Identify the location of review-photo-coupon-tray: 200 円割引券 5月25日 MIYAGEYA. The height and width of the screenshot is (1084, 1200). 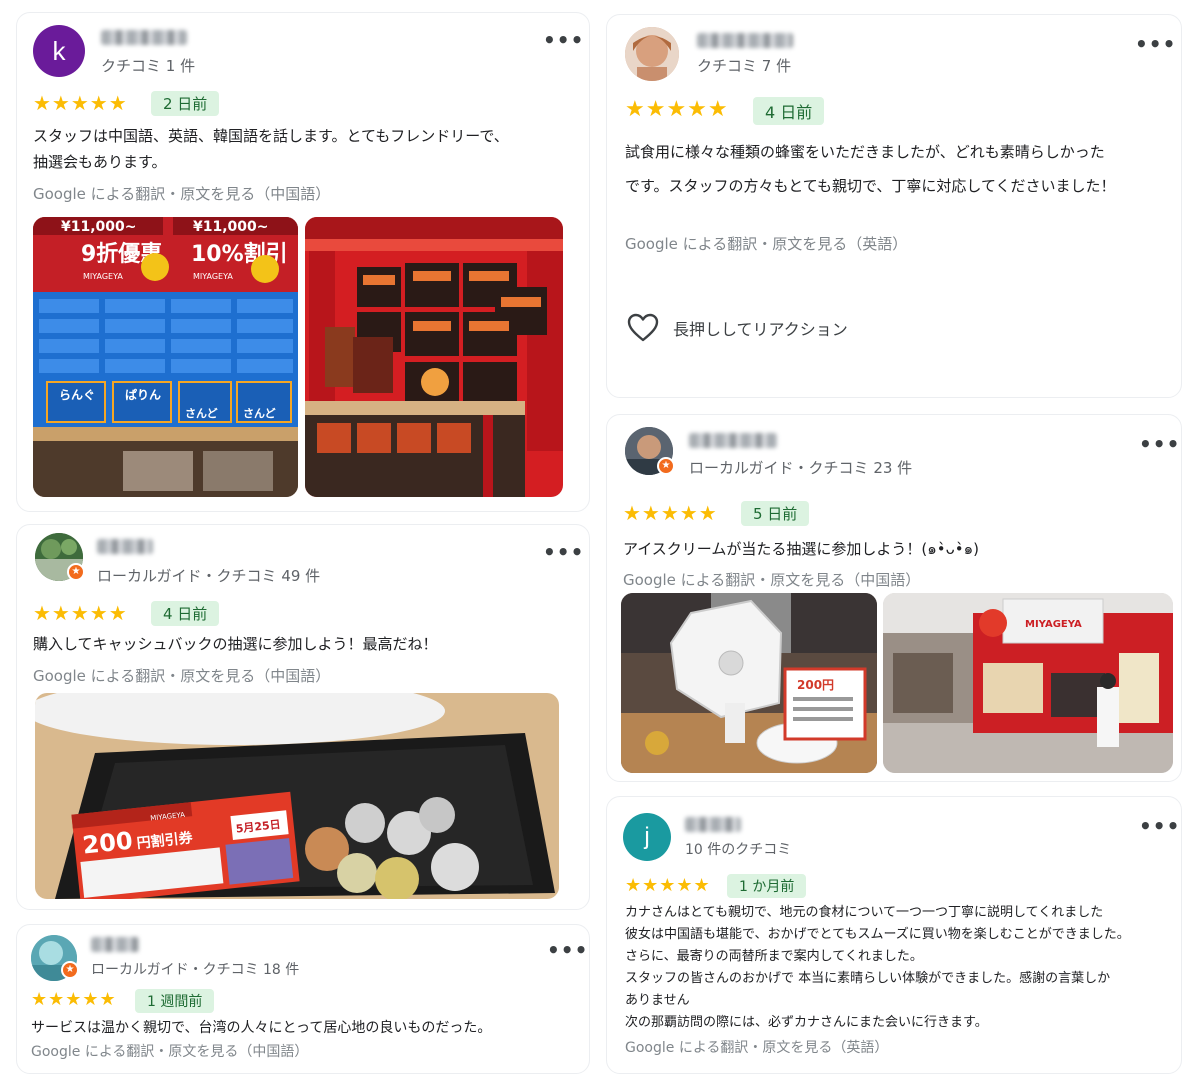
(297, 796).